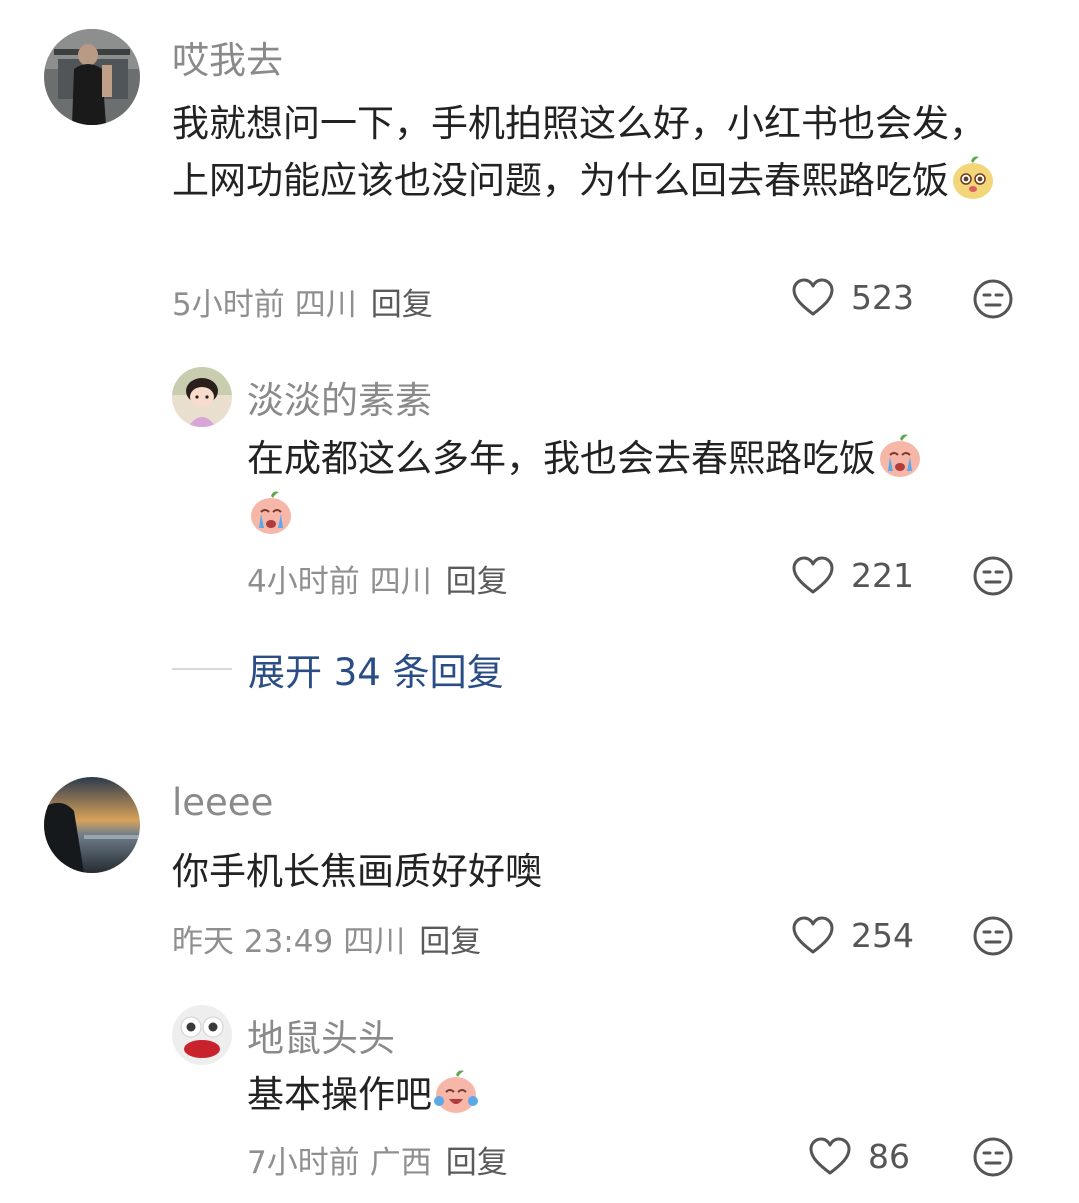  I want to click on username: leeee, so click(222, 802).